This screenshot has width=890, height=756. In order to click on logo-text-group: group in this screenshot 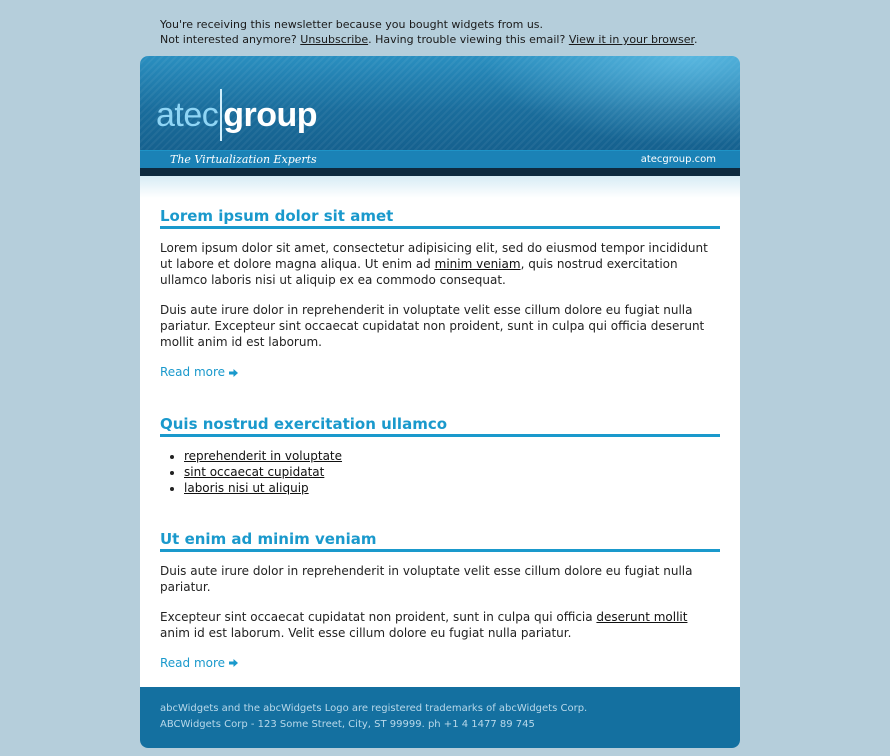, I will do `click(270, 115)`.